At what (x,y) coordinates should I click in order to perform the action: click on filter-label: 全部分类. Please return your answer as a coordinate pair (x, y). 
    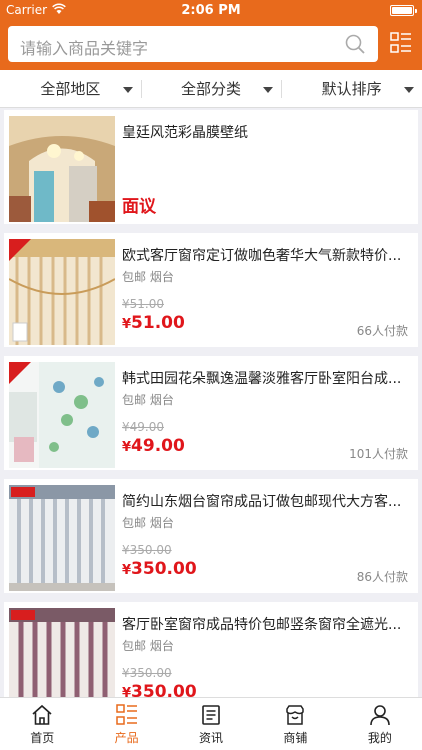
    Looking at the image, I should click on (211, 89).